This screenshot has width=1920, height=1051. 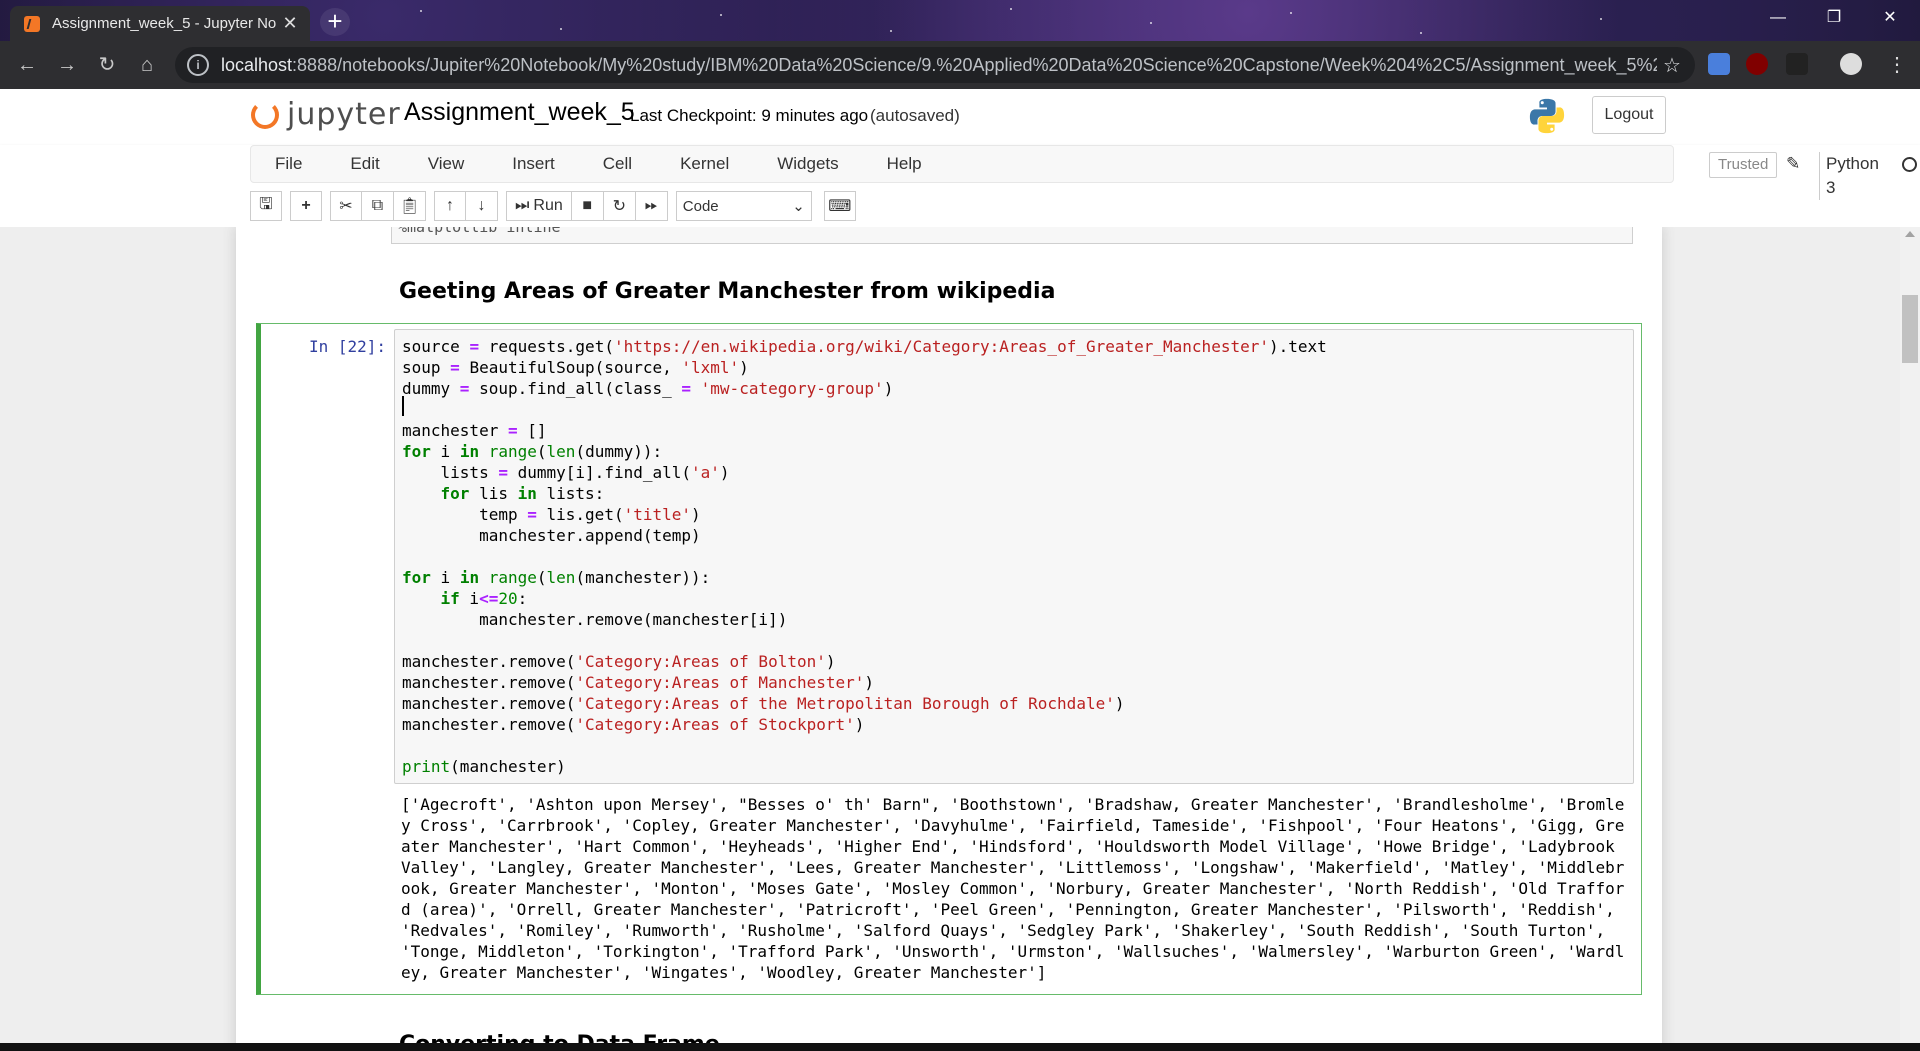 I want to click on url-host: localhost, so click(x=257, y=64).